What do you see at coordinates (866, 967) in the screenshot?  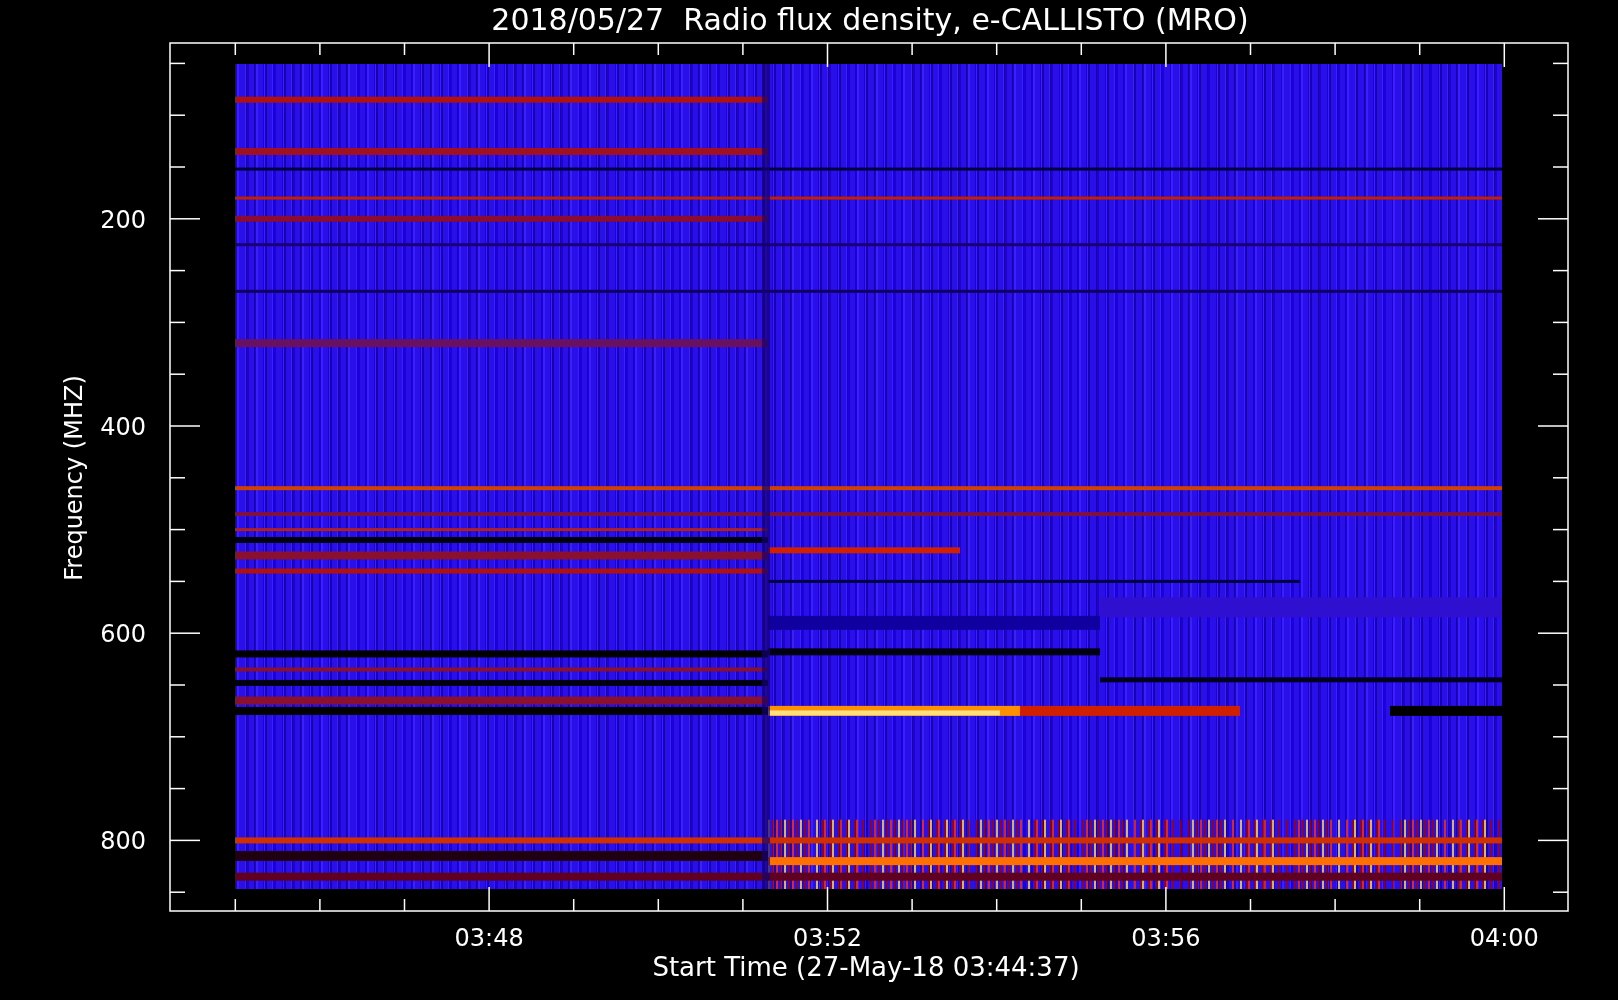 I see `x-axis-label: Start Time (27-May-18 03:44:37)` at bounding box center [866, 967].